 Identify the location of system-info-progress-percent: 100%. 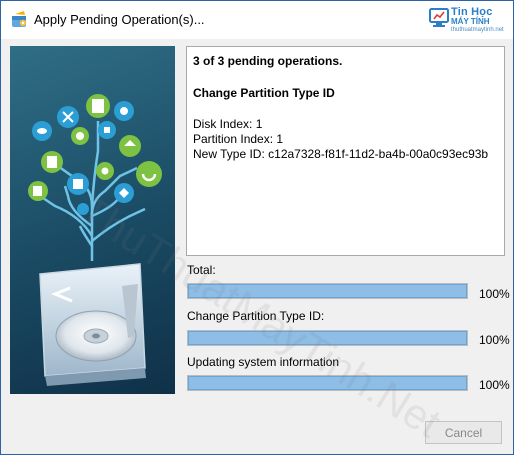
(494, 385).